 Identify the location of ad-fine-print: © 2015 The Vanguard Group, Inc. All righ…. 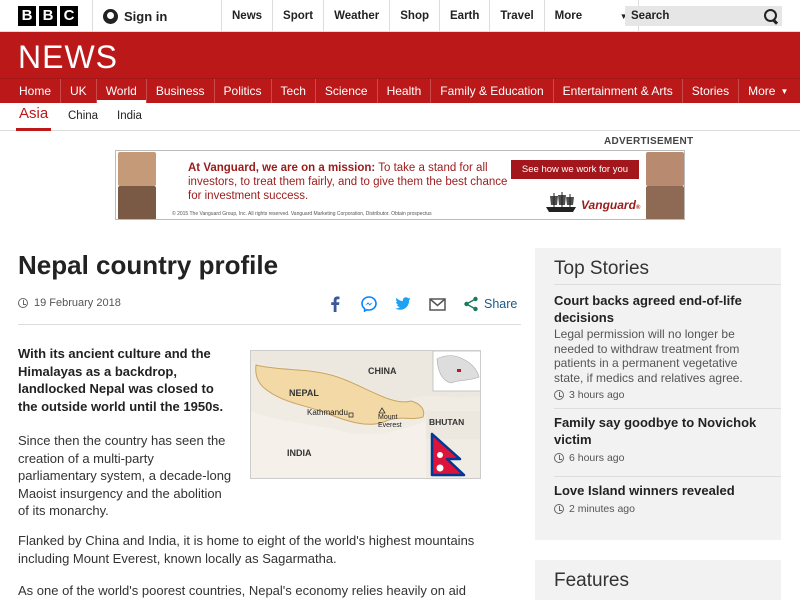
(302, 214).